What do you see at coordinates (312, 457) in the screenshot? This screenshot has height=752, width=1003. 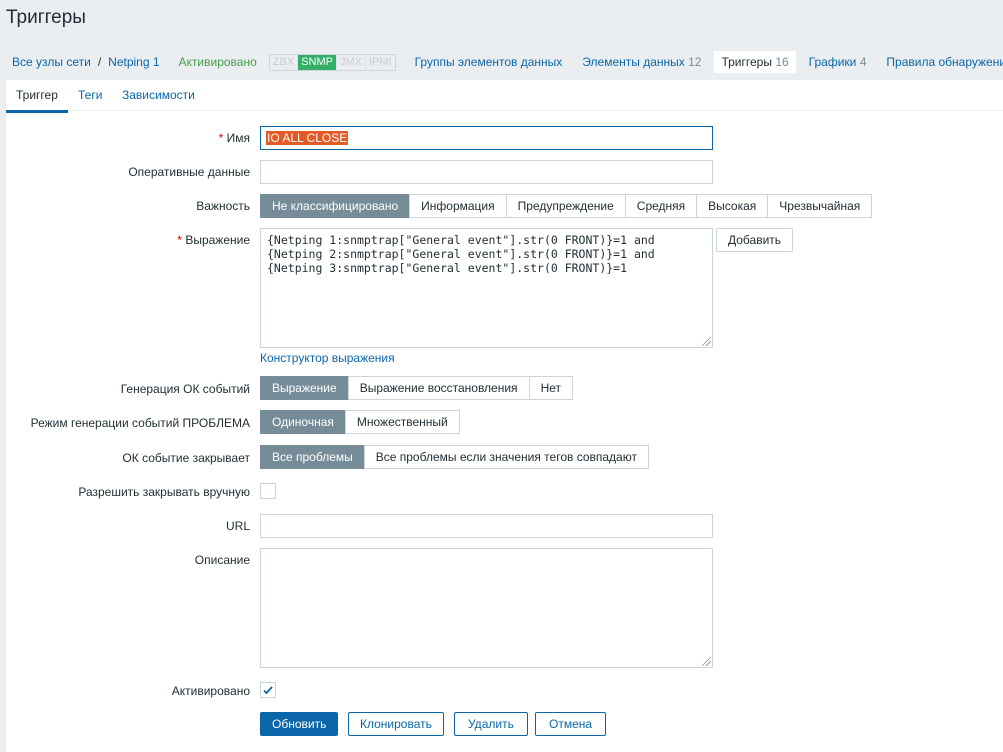 I see `ok-closes-all: Все проблемы` at bounding box center [312, 457].